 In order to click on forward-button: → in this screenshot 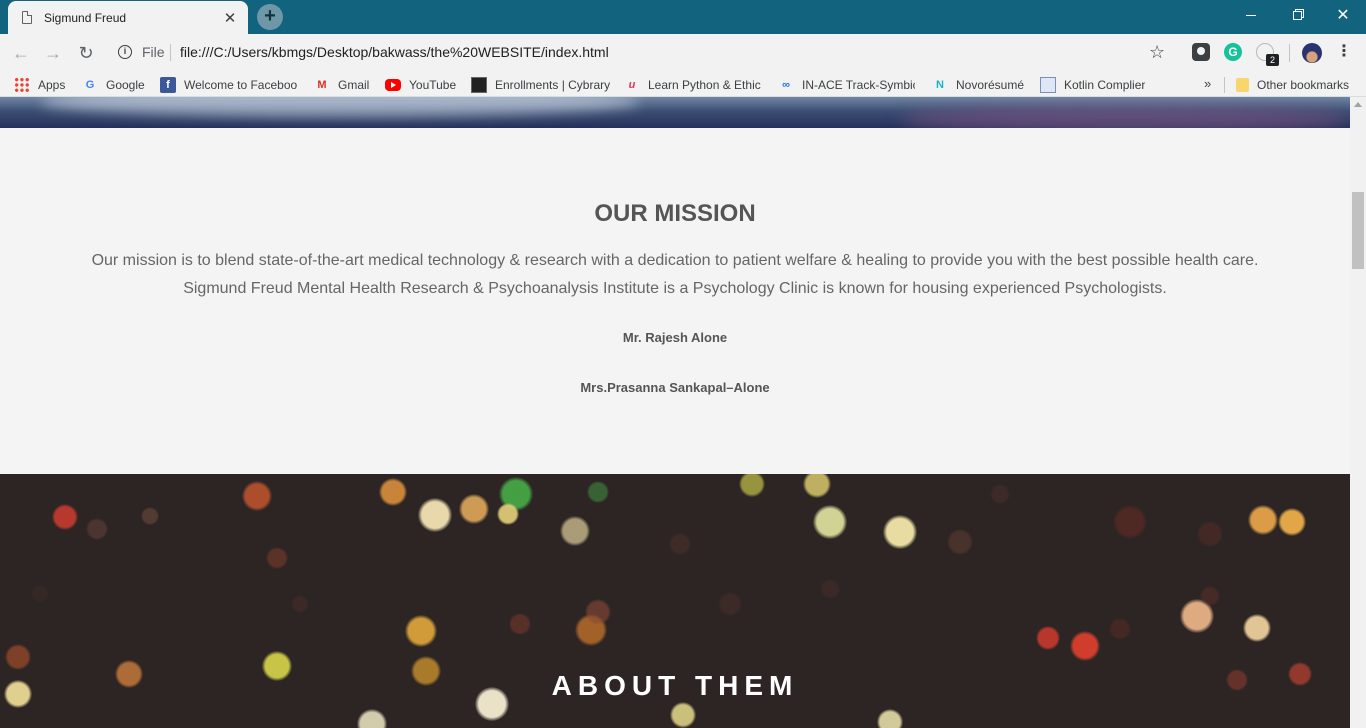, I will do `click(53, 53)`.